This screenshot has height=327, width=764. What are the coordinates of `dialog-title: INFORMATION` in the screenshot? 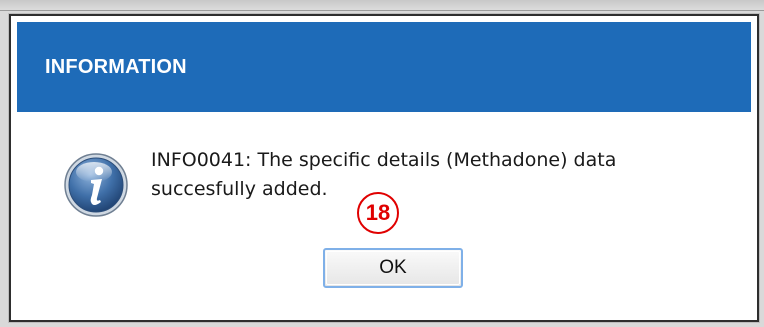 It's located at (116, 67).